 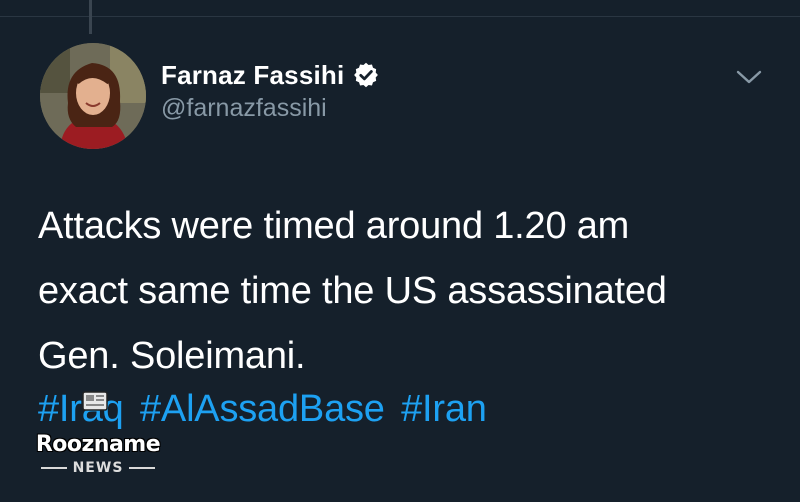 I want to click on avatar, so click(x=93, y=96).